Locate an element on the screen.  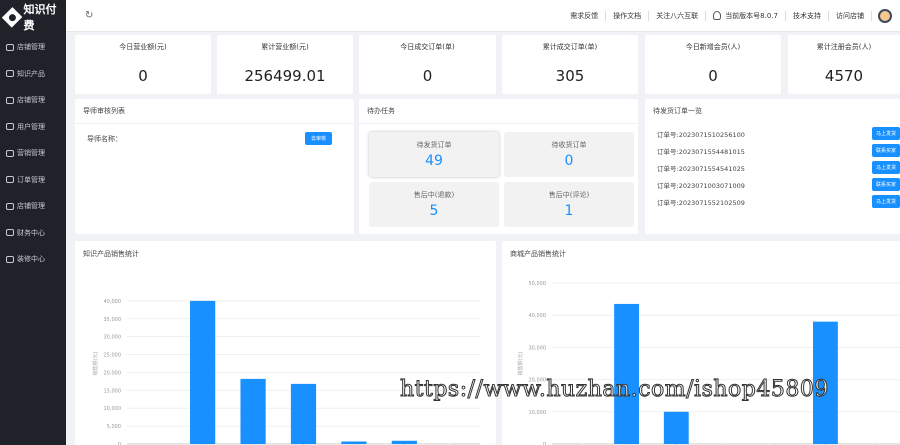
lightbulb-icon is located at coordinates (717, 15).